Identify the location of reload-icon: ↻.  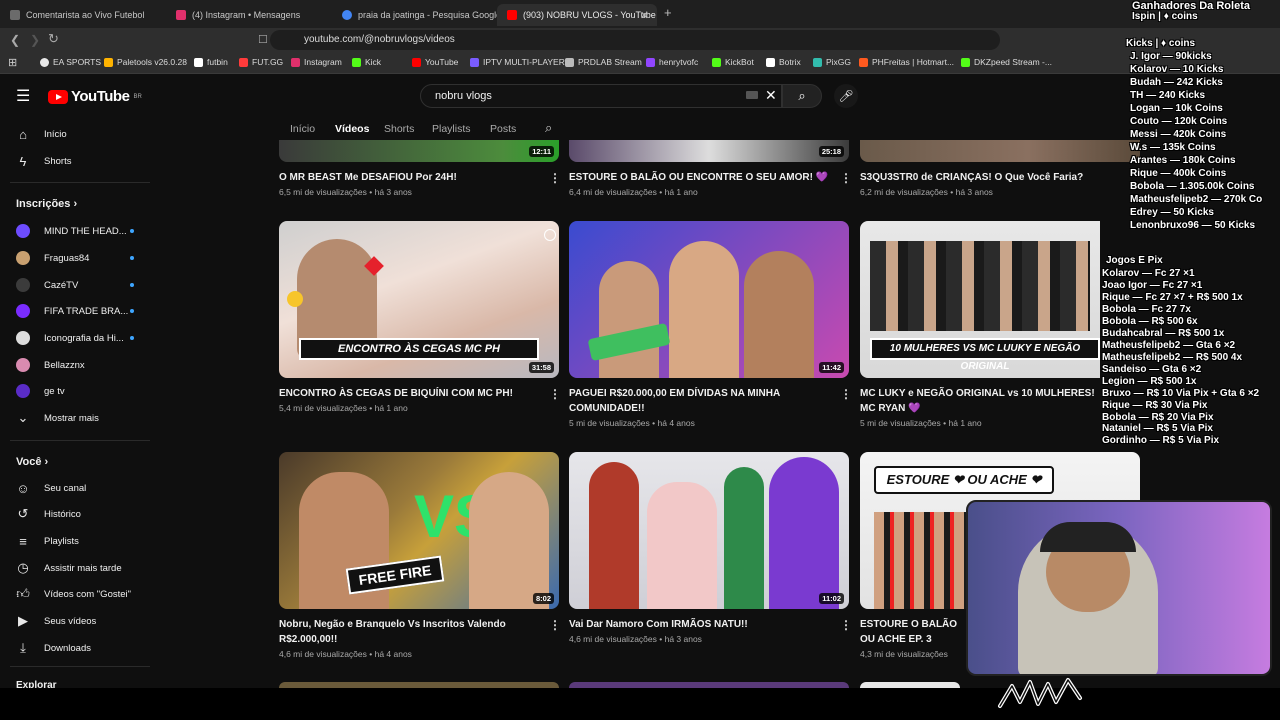
(53, 39).